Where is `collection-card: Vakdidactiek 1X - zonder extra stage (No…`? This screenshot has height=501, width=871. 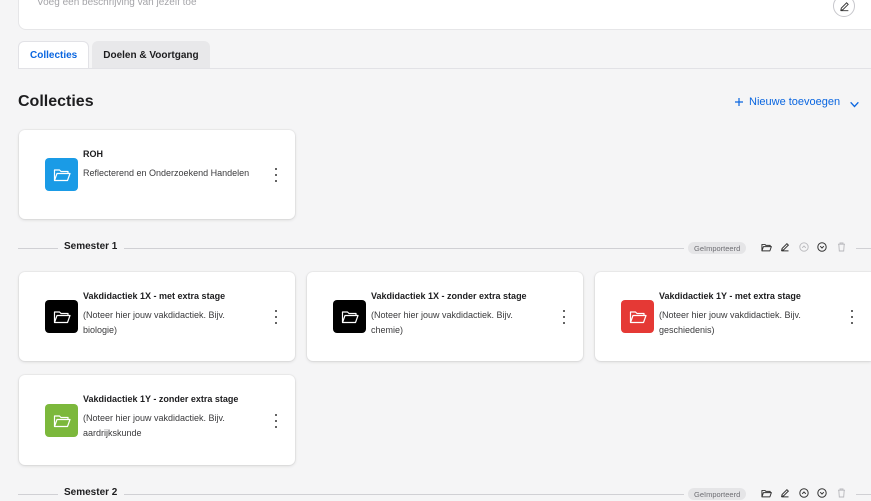
collection-card: Vakdidactiek 1X - zonder extra stage (No… is located at coordinates (445, 316).